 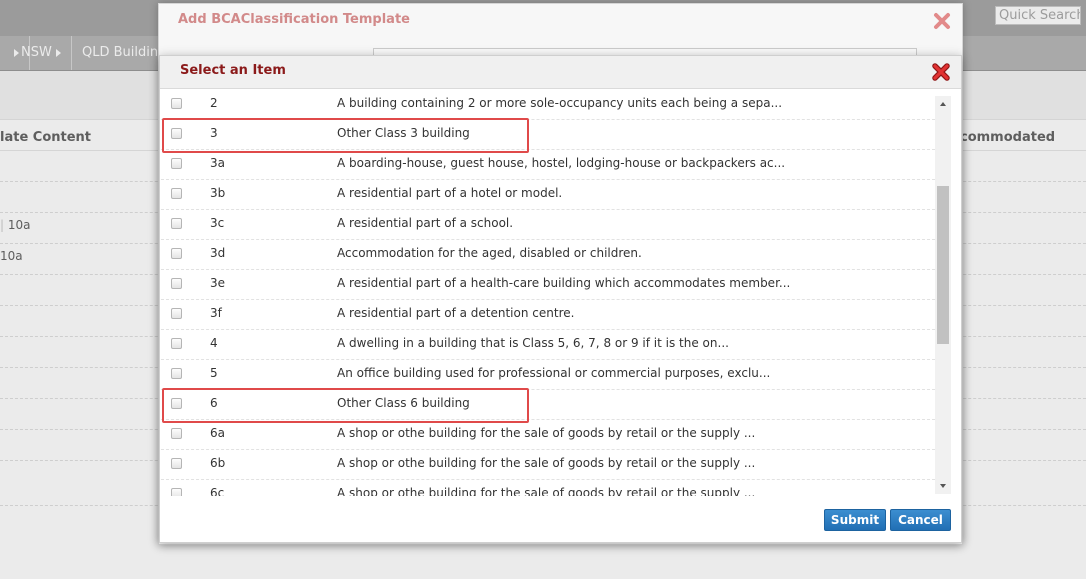 I want to click on item-code: 3b, so click(x=218, y=193).